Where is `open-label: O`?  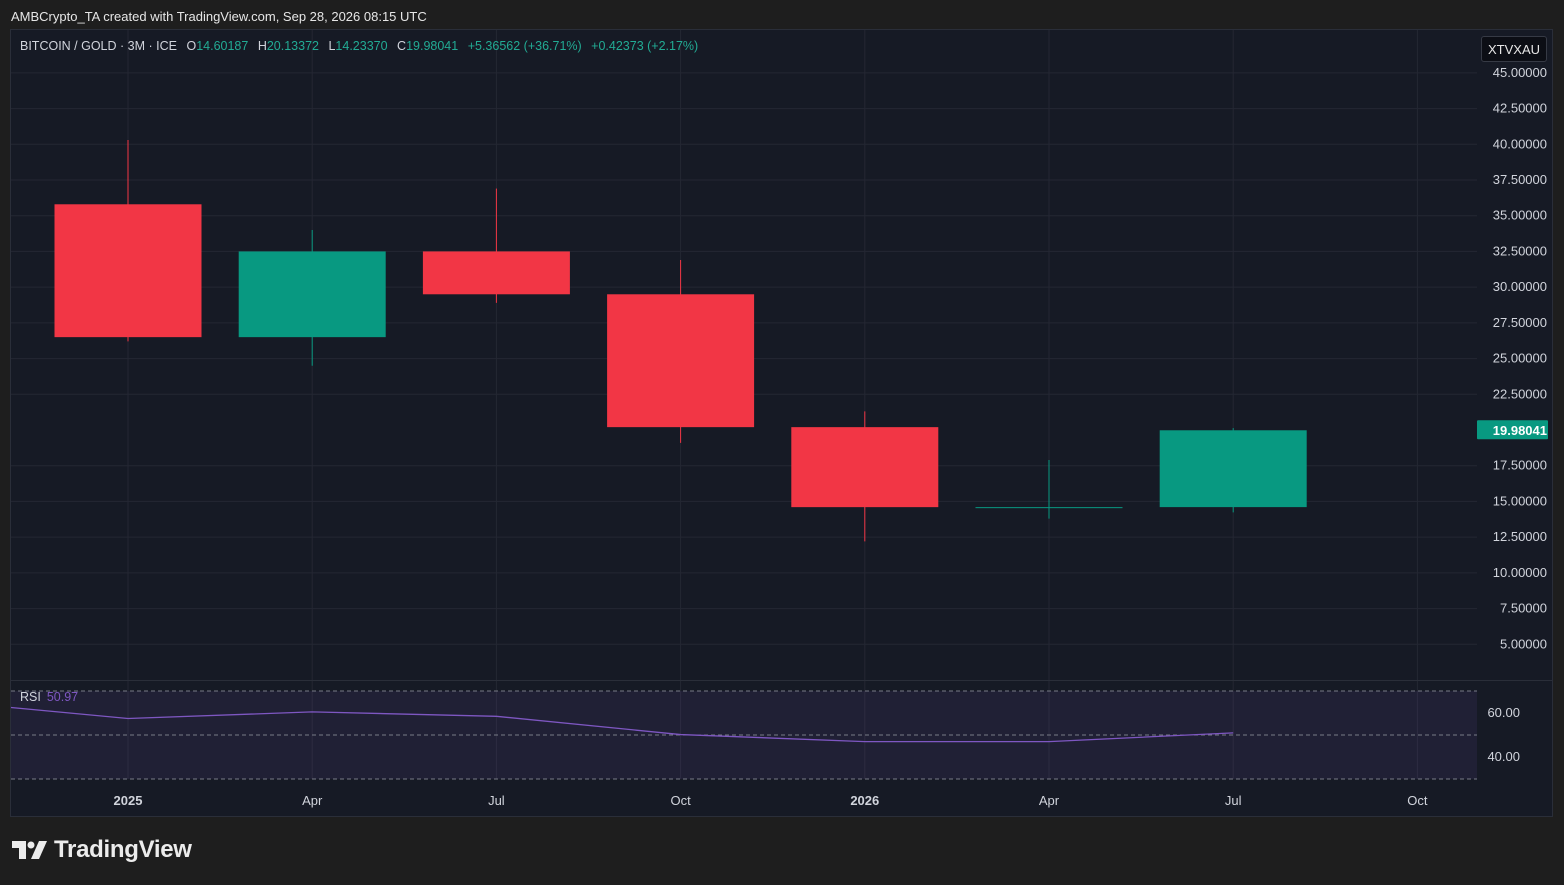
open-label: O is located at coordinates (191, 46).